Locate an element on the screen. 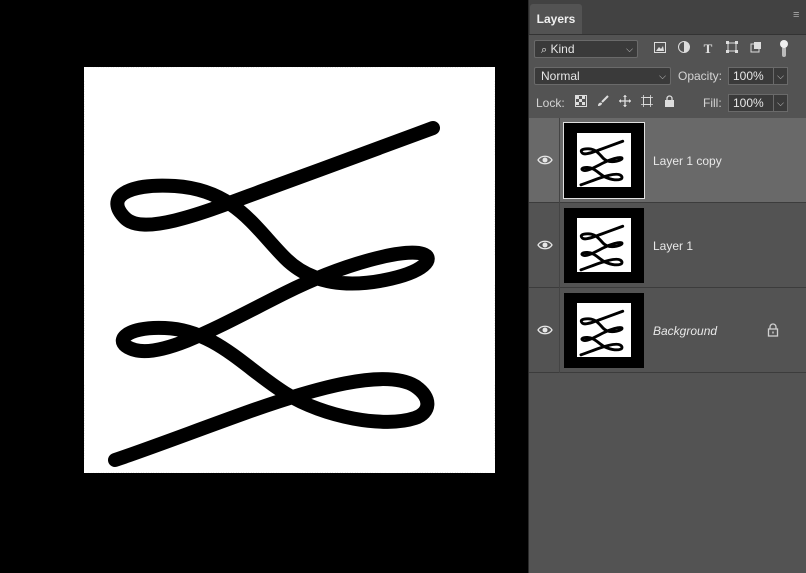  layer-name: Layer 1 is located at coordinates (673, 246).